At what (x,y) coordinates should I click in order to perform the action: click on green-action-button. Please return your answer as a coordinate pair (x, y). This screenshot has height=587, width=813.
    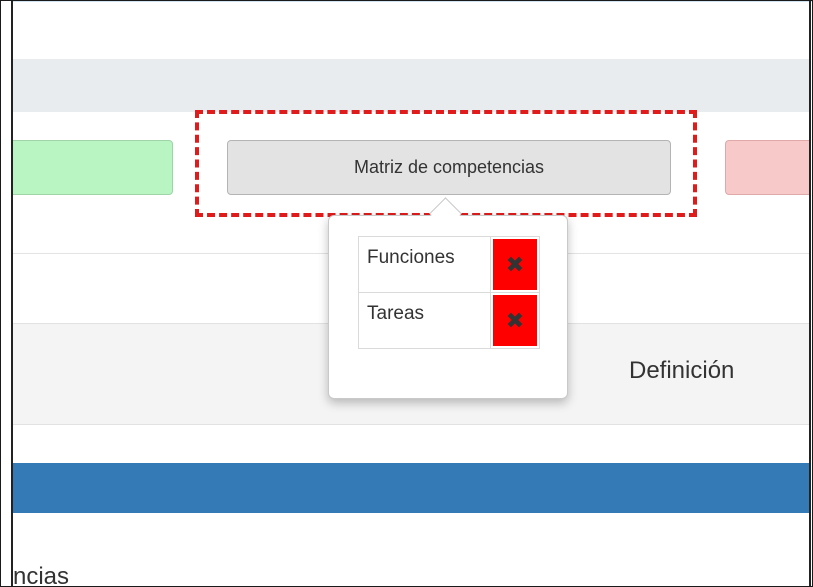
    Looking at the image, I should click on (93, 167).